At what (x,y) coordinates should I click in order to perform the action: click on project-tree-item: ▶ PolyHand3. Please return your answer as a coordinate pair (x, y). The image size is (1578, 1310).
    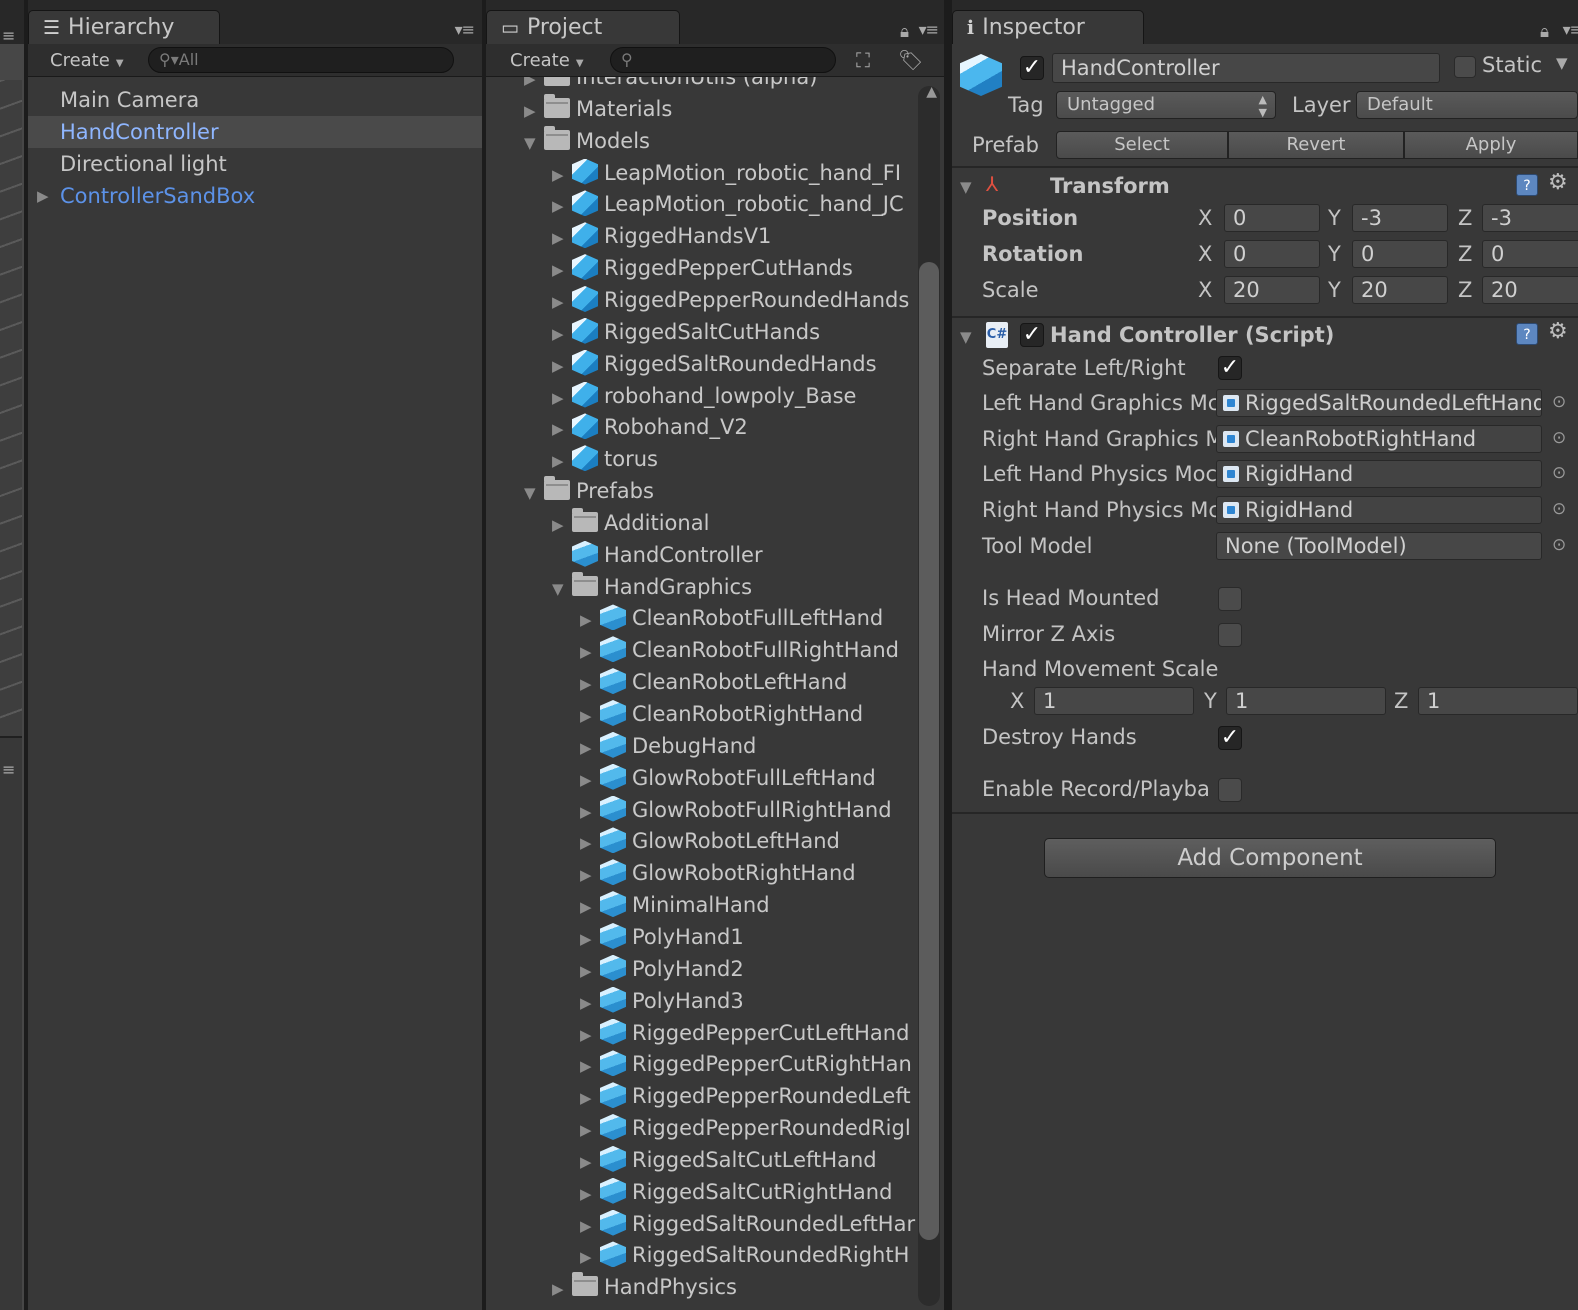
    Looking at the image, I should click on (748, 1001).